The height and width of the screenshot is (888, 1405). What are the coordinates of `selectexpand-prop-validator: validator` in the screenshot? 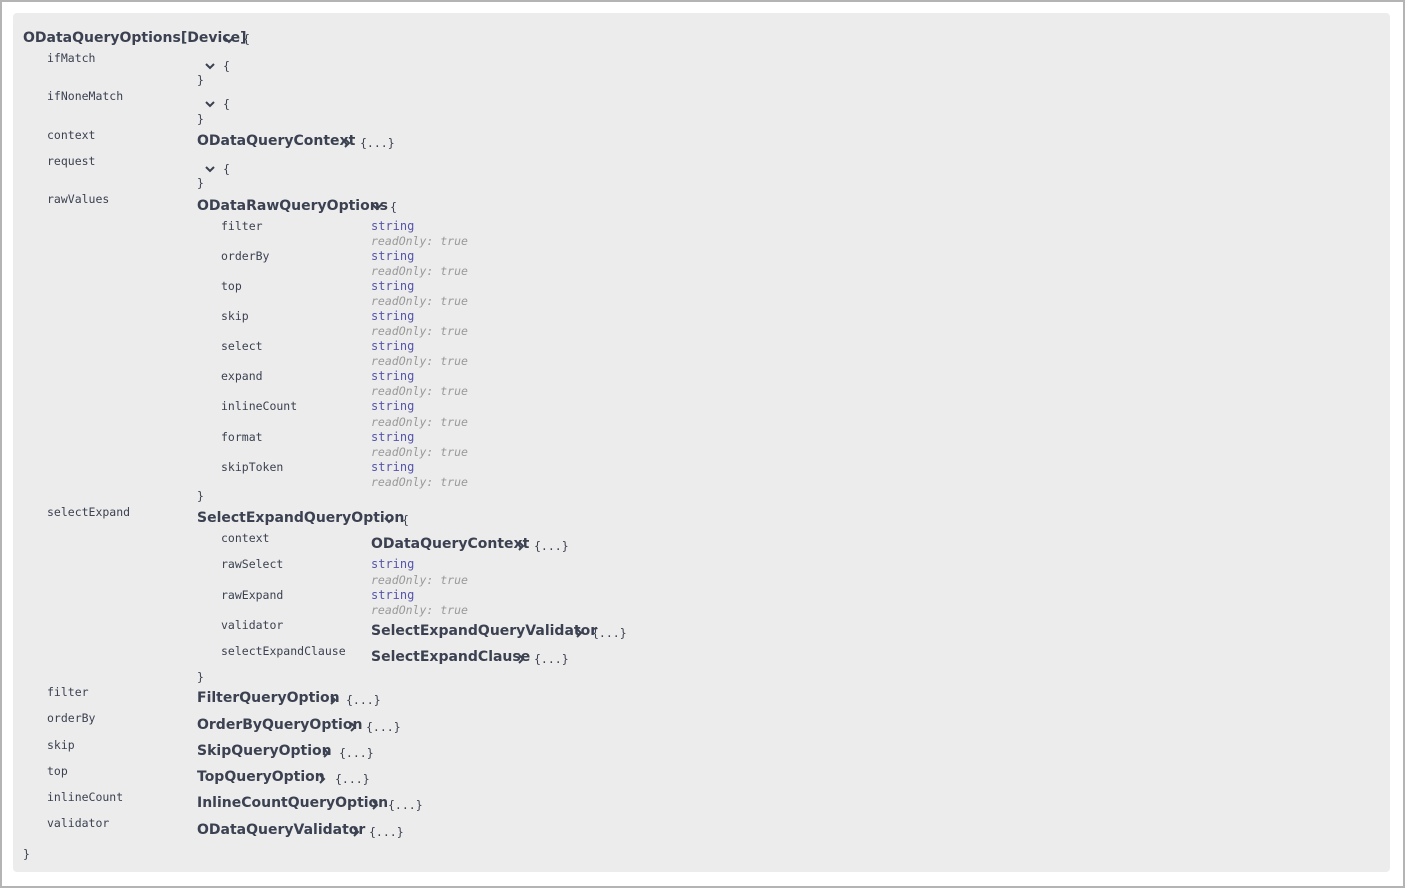 It's located at (252, 625).